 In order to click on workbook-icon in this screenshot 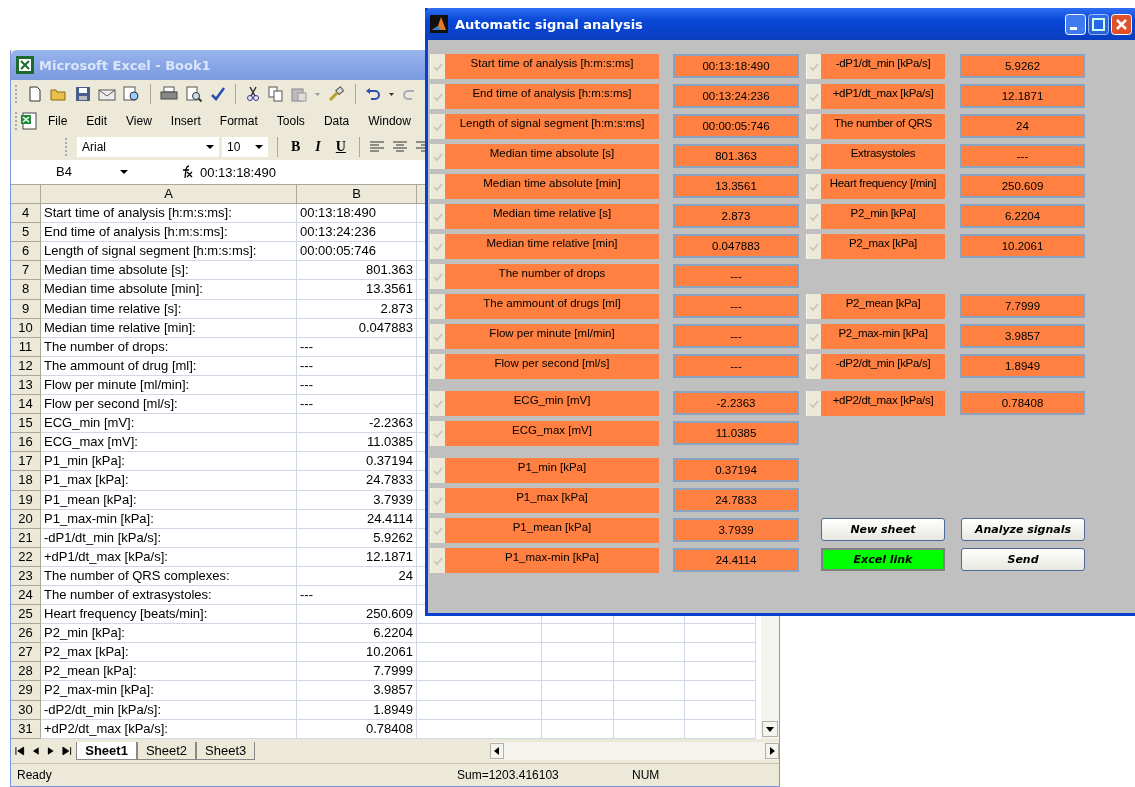, I will do `click(29, 120)`.